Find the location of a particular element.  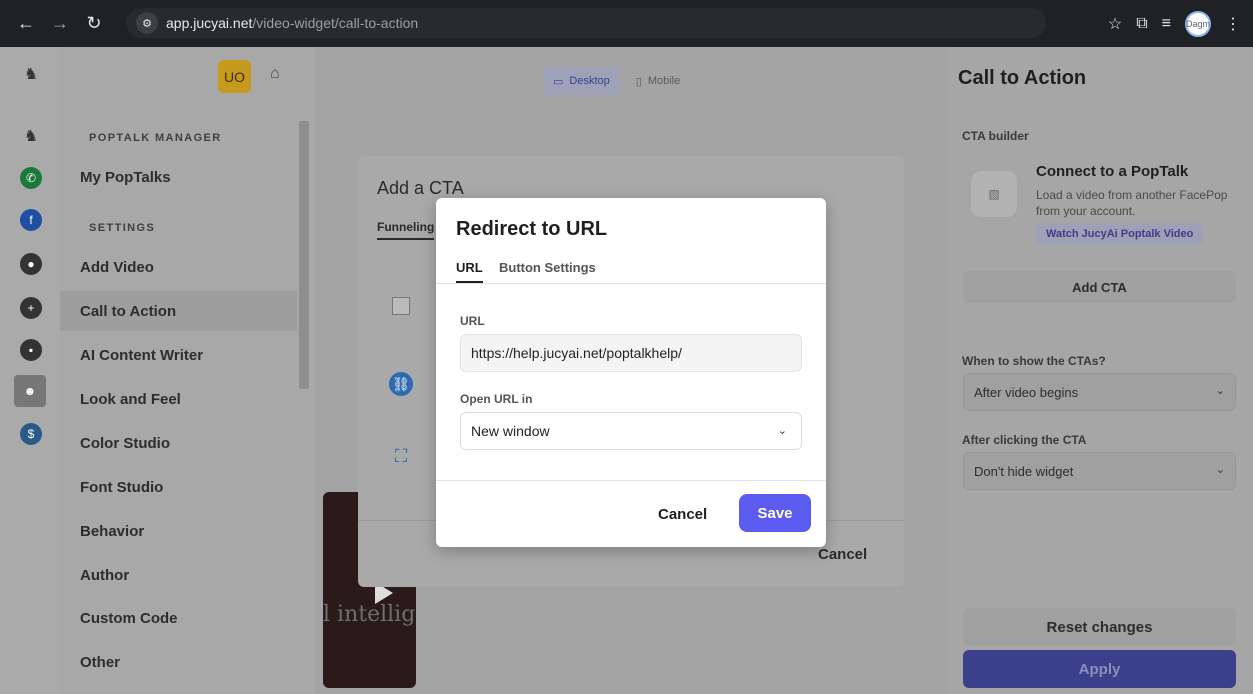

icon-rail: ♞ ♞ ✆ f ● + ▪ ☻ $ is located at coordinates (30, 370).